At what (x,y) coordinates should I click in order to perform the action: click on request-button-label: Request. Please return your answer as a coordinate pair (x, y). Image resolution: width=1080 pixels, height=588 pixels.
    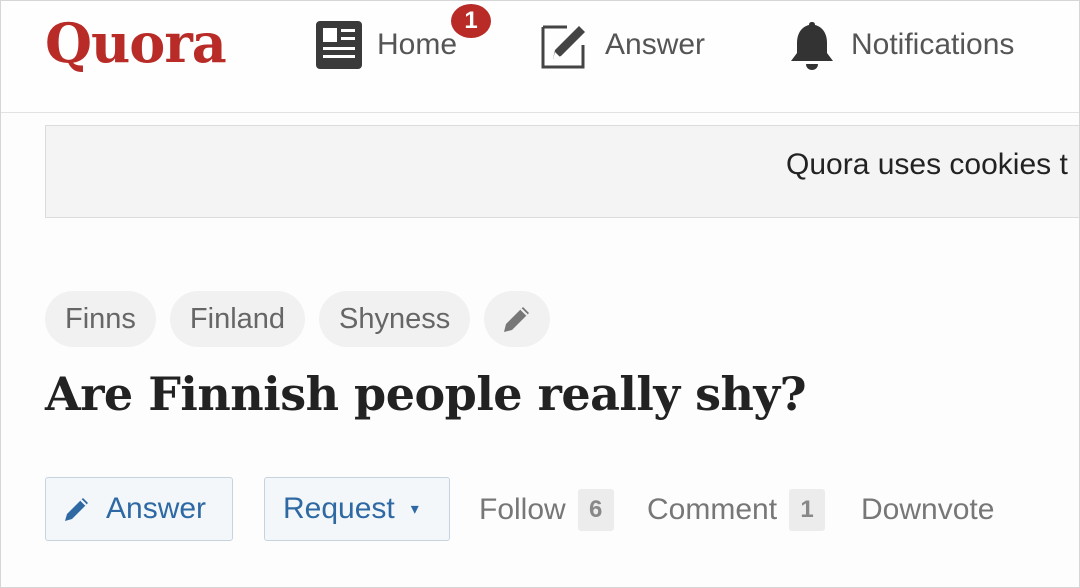
    Looking at the image, I should click on (339, 508).